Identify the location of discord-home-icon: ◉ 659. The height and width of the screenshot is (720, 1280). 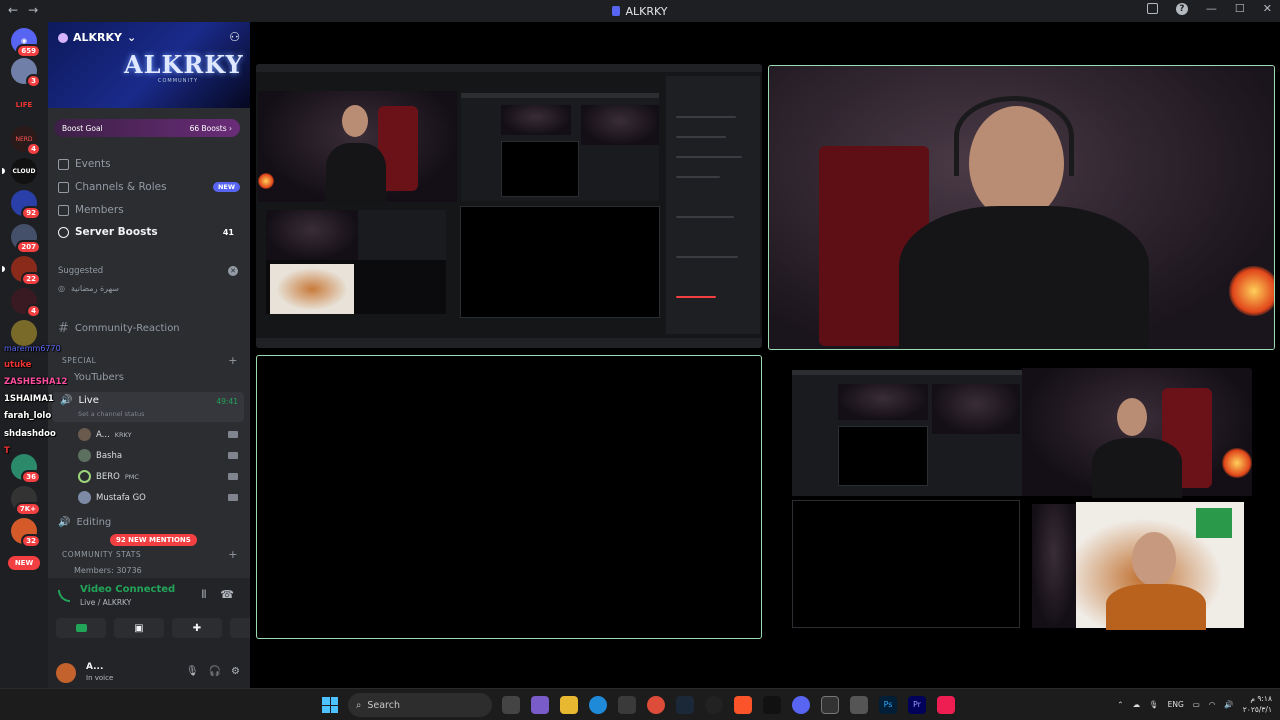
(26, 43).